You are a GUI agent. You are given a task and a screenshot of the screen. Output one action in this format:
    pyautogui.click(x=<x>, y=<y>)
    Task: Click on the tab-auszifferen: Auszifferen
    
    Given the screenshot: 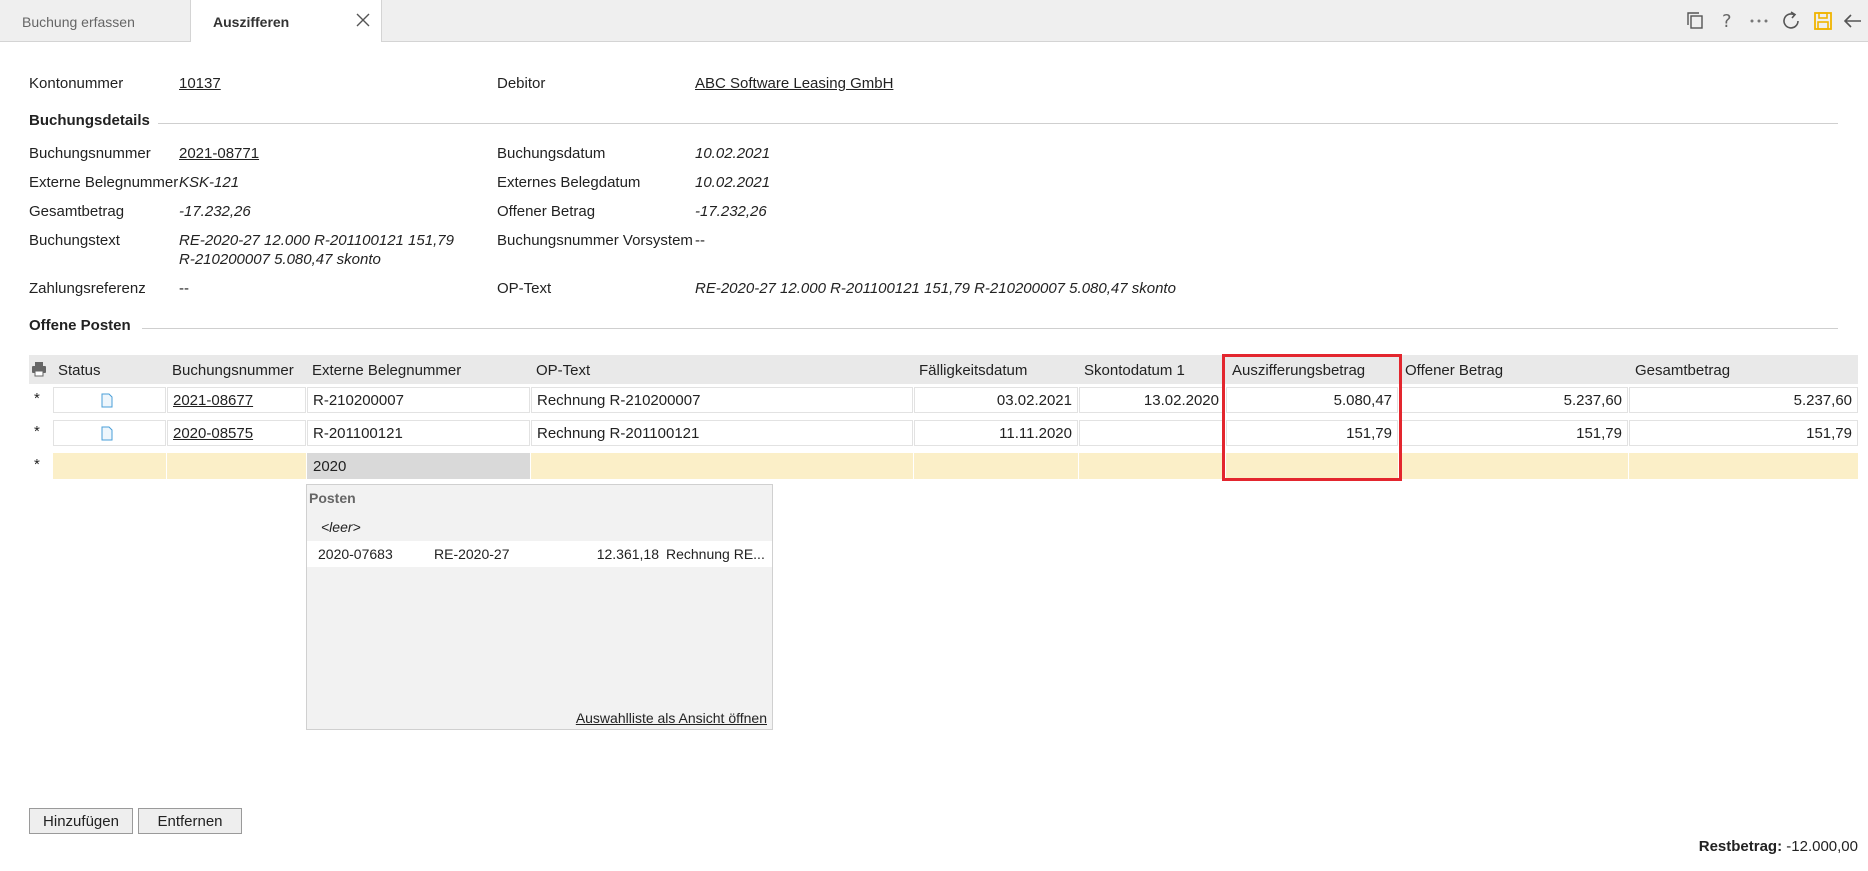 What is the action you would take?
    pyautogui.click(x=286, y=21)
    